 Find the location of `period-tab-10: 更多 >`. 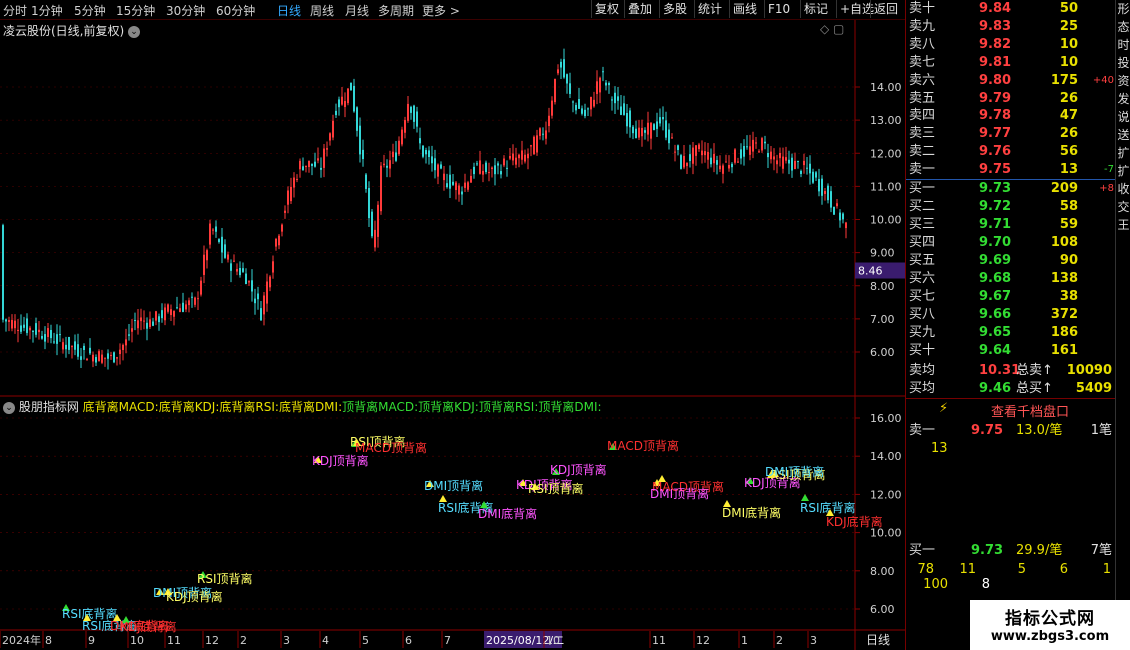

period-tab-10: 更多 > is located at coordinates (441, 10).